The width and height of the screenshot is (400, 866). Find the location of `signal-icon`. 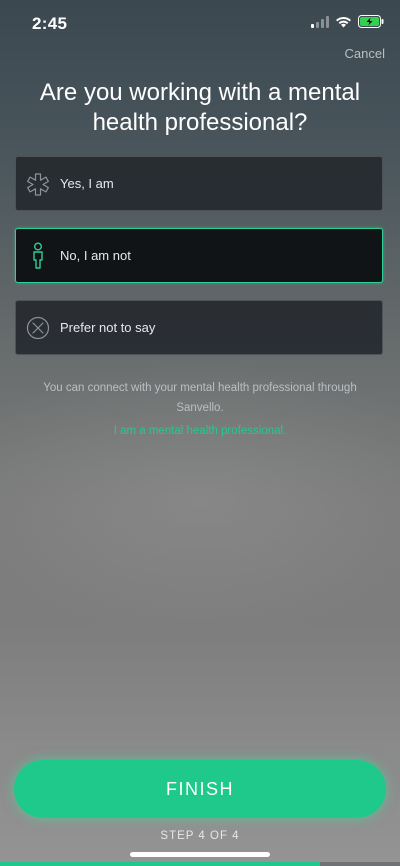

signal-icon is located at coordinates (320, 24).